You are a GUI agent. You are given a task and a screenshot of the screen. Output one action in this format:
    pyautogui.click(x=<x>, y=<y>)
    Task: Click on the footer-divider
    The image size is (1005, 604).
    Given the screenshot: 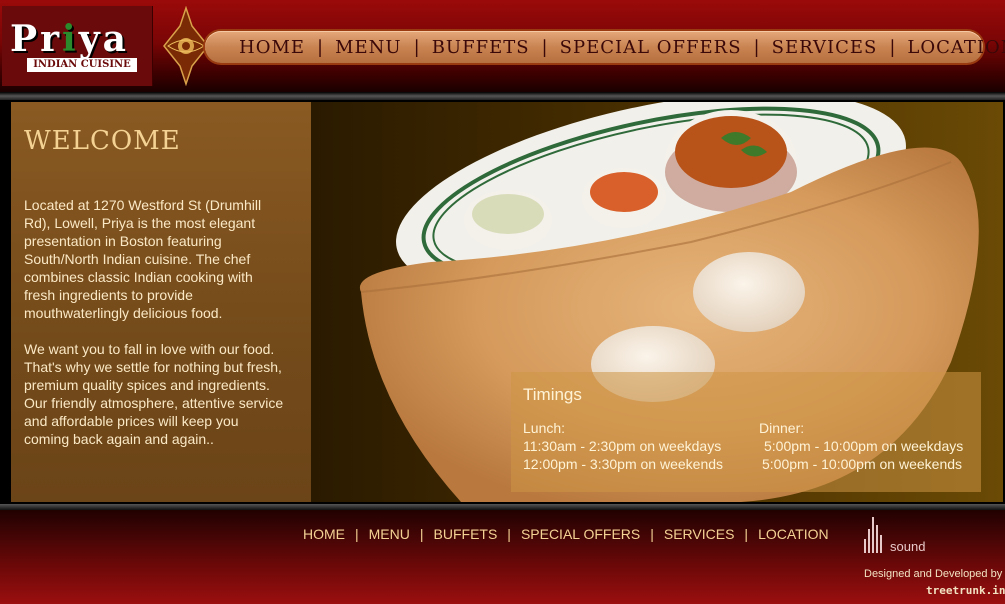 What is the action you would take?
    pyautogui.click(x=502, y=507)
    